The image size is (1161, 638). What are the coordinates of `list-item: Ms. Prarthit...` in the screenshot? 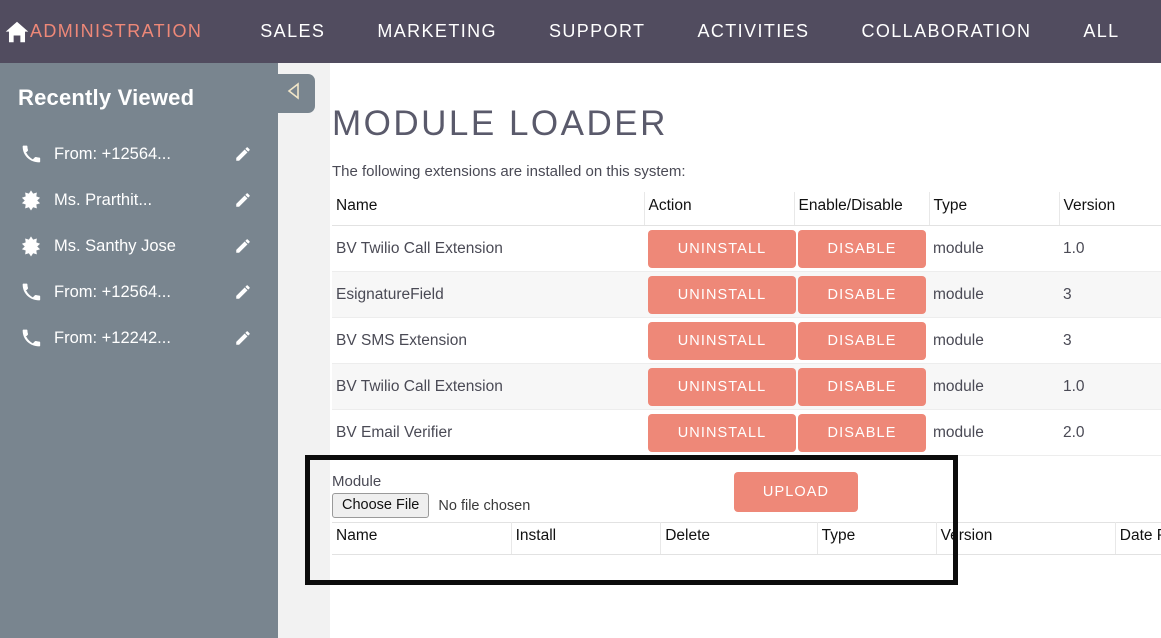 It's located at (139, 200).